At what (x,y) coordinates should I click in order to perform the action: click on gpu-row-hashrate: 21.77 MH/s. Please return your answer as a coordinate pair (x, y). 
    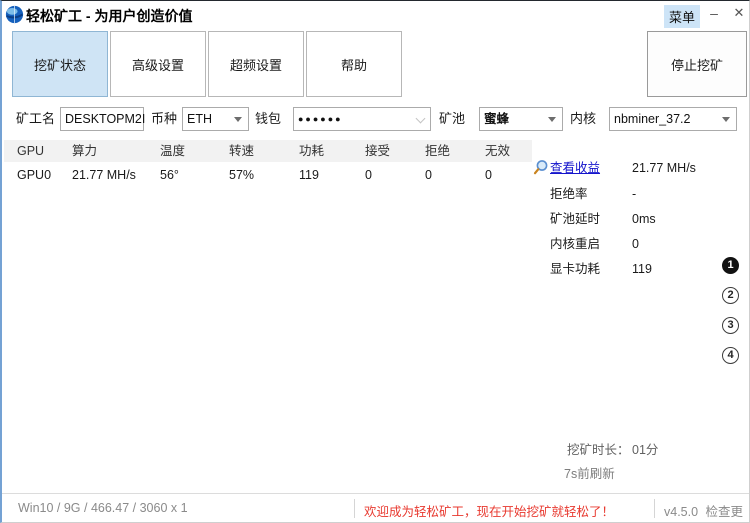
    Looking at the image, I should click on (104, 175).